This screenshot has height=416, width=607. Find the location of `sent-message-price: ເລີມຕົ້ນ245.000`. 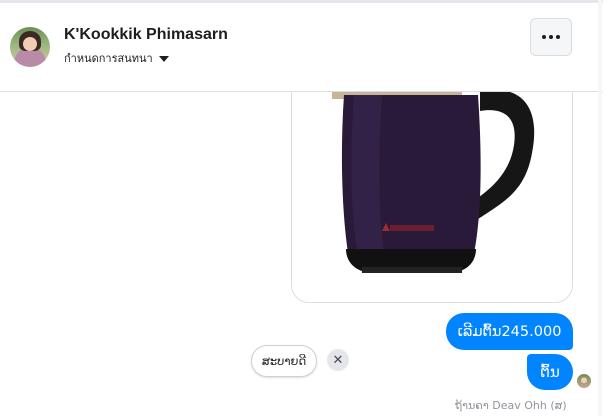

sent-message-price: ເລີມຕົ້ນ245.000 is located at coordinates (509, 331).